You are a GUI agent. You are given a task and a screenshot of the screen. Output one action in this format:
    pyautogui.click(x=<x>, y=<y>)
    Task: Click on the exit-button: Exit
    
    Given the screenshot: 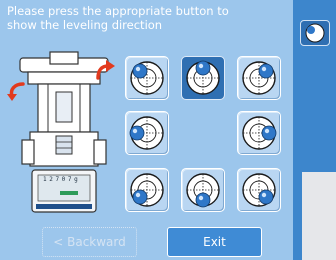 What is the action you would take?
    pyautogui.click(x=214, y=242)
    